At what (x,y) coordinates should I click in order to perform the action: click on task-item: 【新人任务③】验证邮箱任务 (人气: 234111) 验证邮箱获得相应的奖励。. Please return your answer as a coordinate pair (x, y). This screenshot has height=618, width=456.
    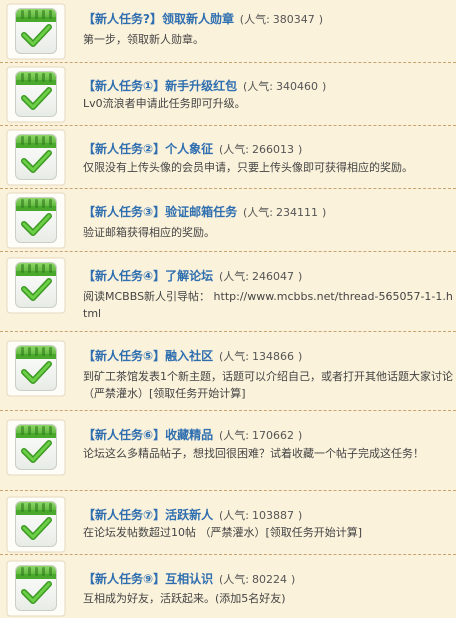
    Looking at the image, I should click on (228, 220).